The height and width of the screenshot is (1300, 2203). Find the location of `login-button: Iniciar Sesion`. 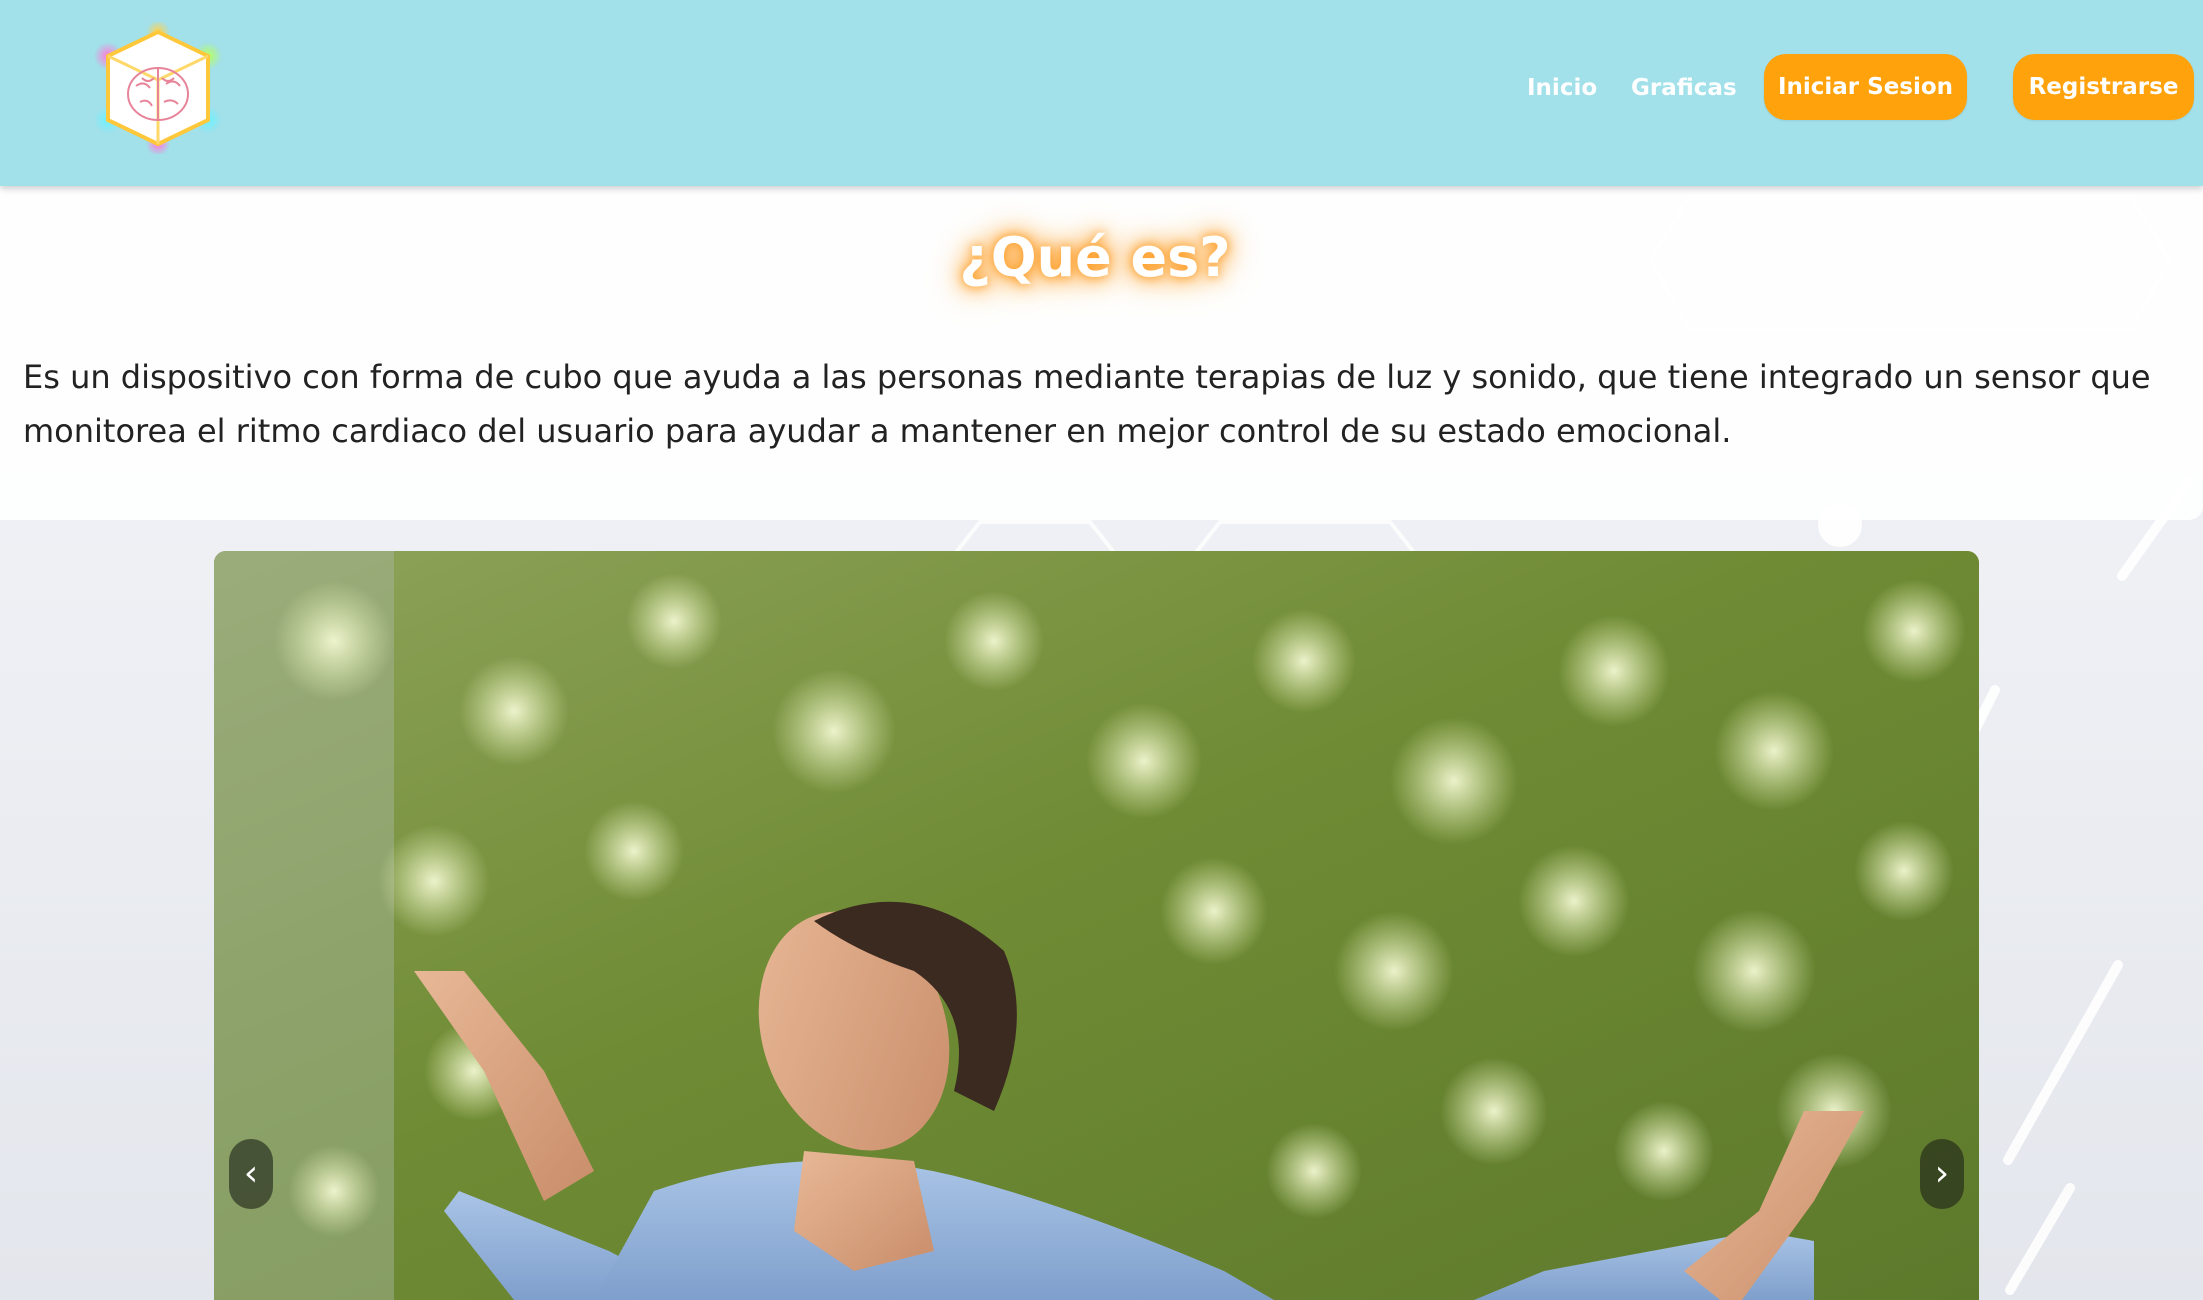

login-button: Iniciar Sesion is located at coordinates (1865, 87).